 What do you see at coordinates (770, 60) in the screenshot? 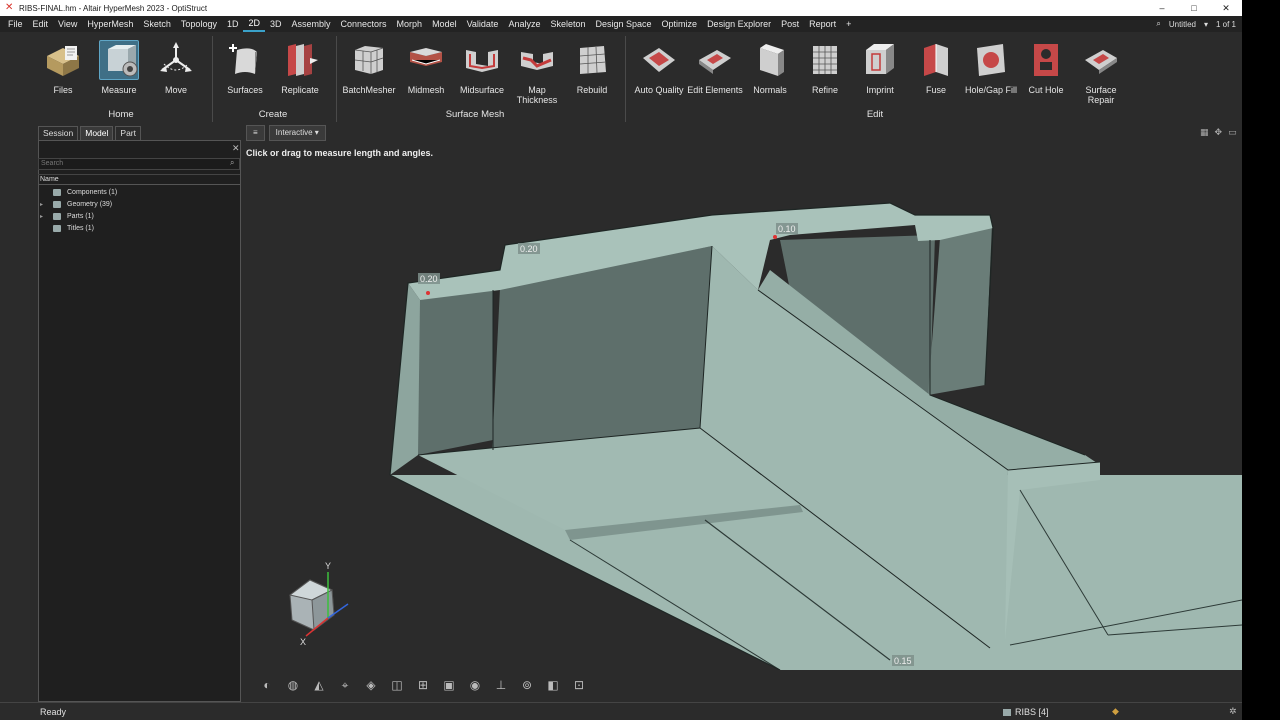
I see `normals-icon` at bounding box center [770, 60].